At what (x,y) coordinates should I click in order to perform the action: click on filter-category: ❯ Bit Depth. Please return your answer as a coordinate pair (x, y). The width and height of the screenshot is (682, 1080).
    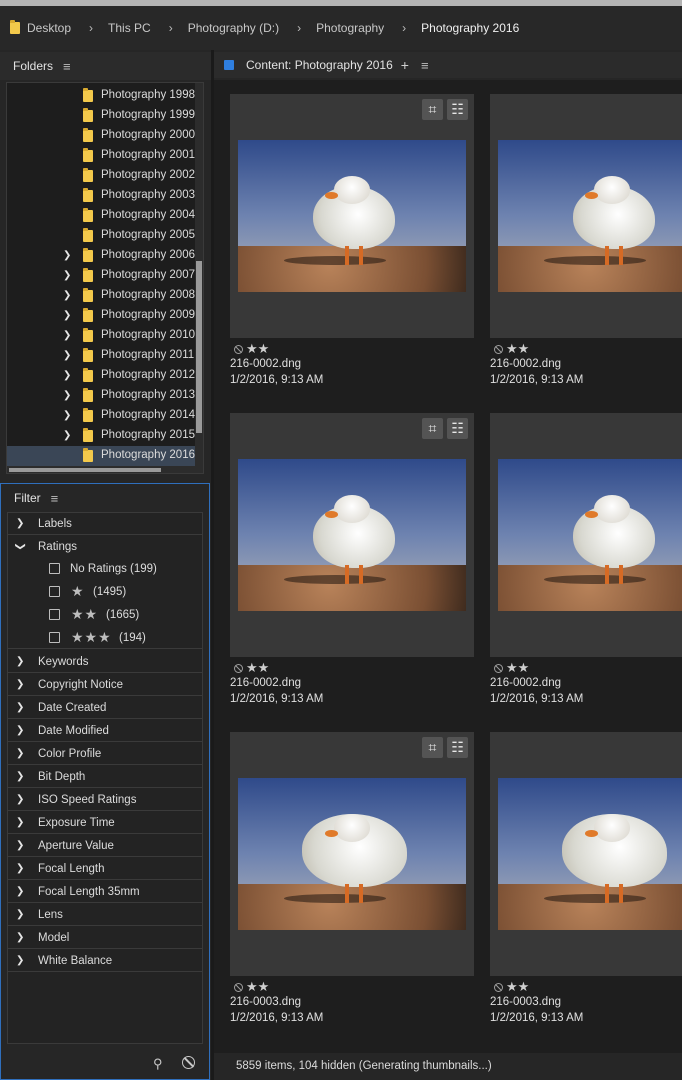
    Looking at the image, I should click on (105, 777).